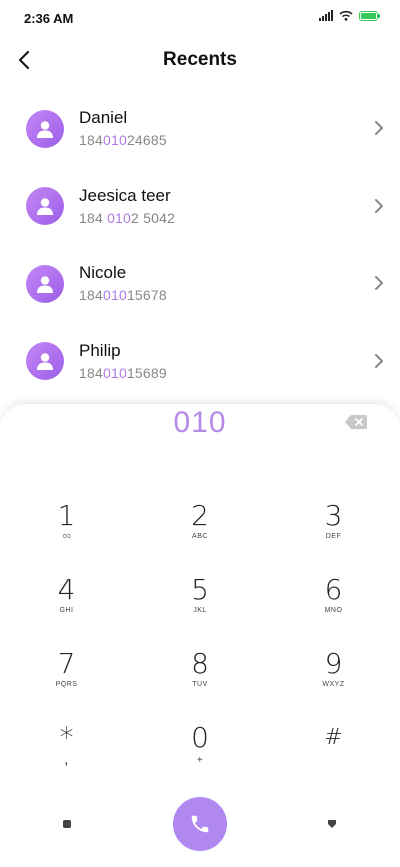 The width and height of the screenshot is (400, 867). What do you see at coordinates (67, 824) in the screenshot?
I see `menu-button` at bounding box center [67, 824].